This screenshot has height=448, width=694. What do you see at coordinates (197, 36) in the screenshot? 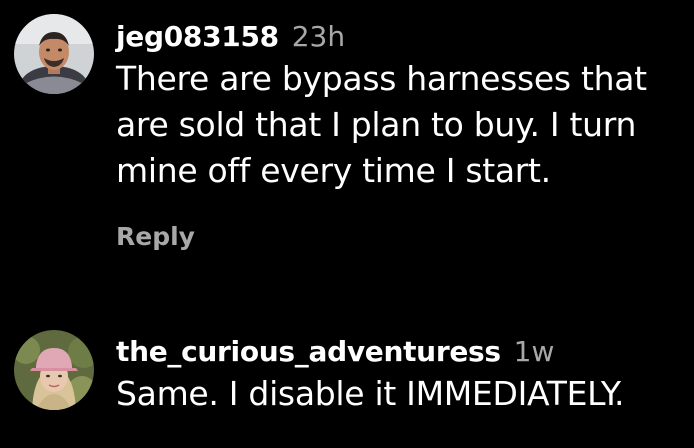
I see `username-link: jeg083158` at bounding box center [197, 36].